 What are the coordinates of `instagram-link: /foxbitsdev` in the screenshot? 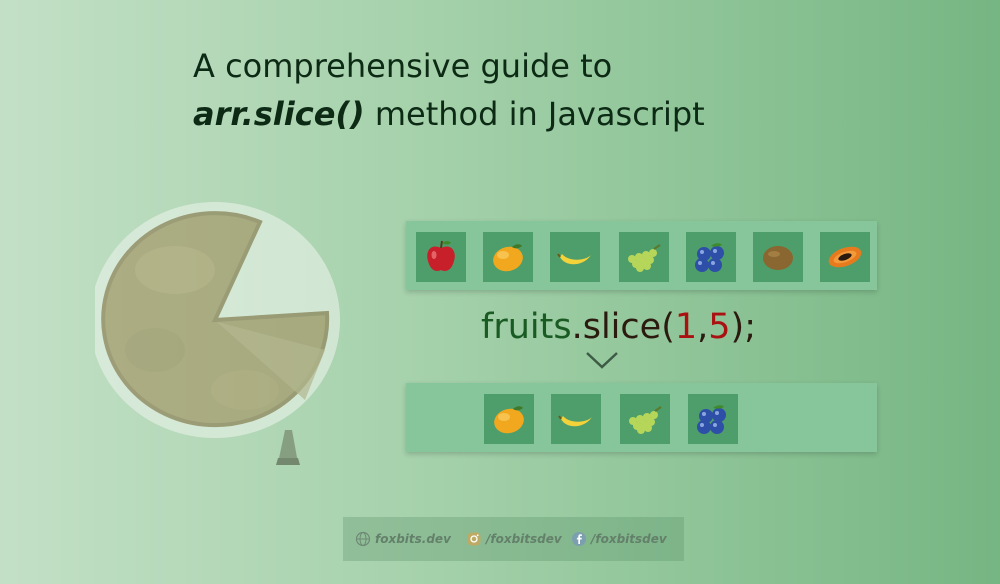 It's located at (514, 539).